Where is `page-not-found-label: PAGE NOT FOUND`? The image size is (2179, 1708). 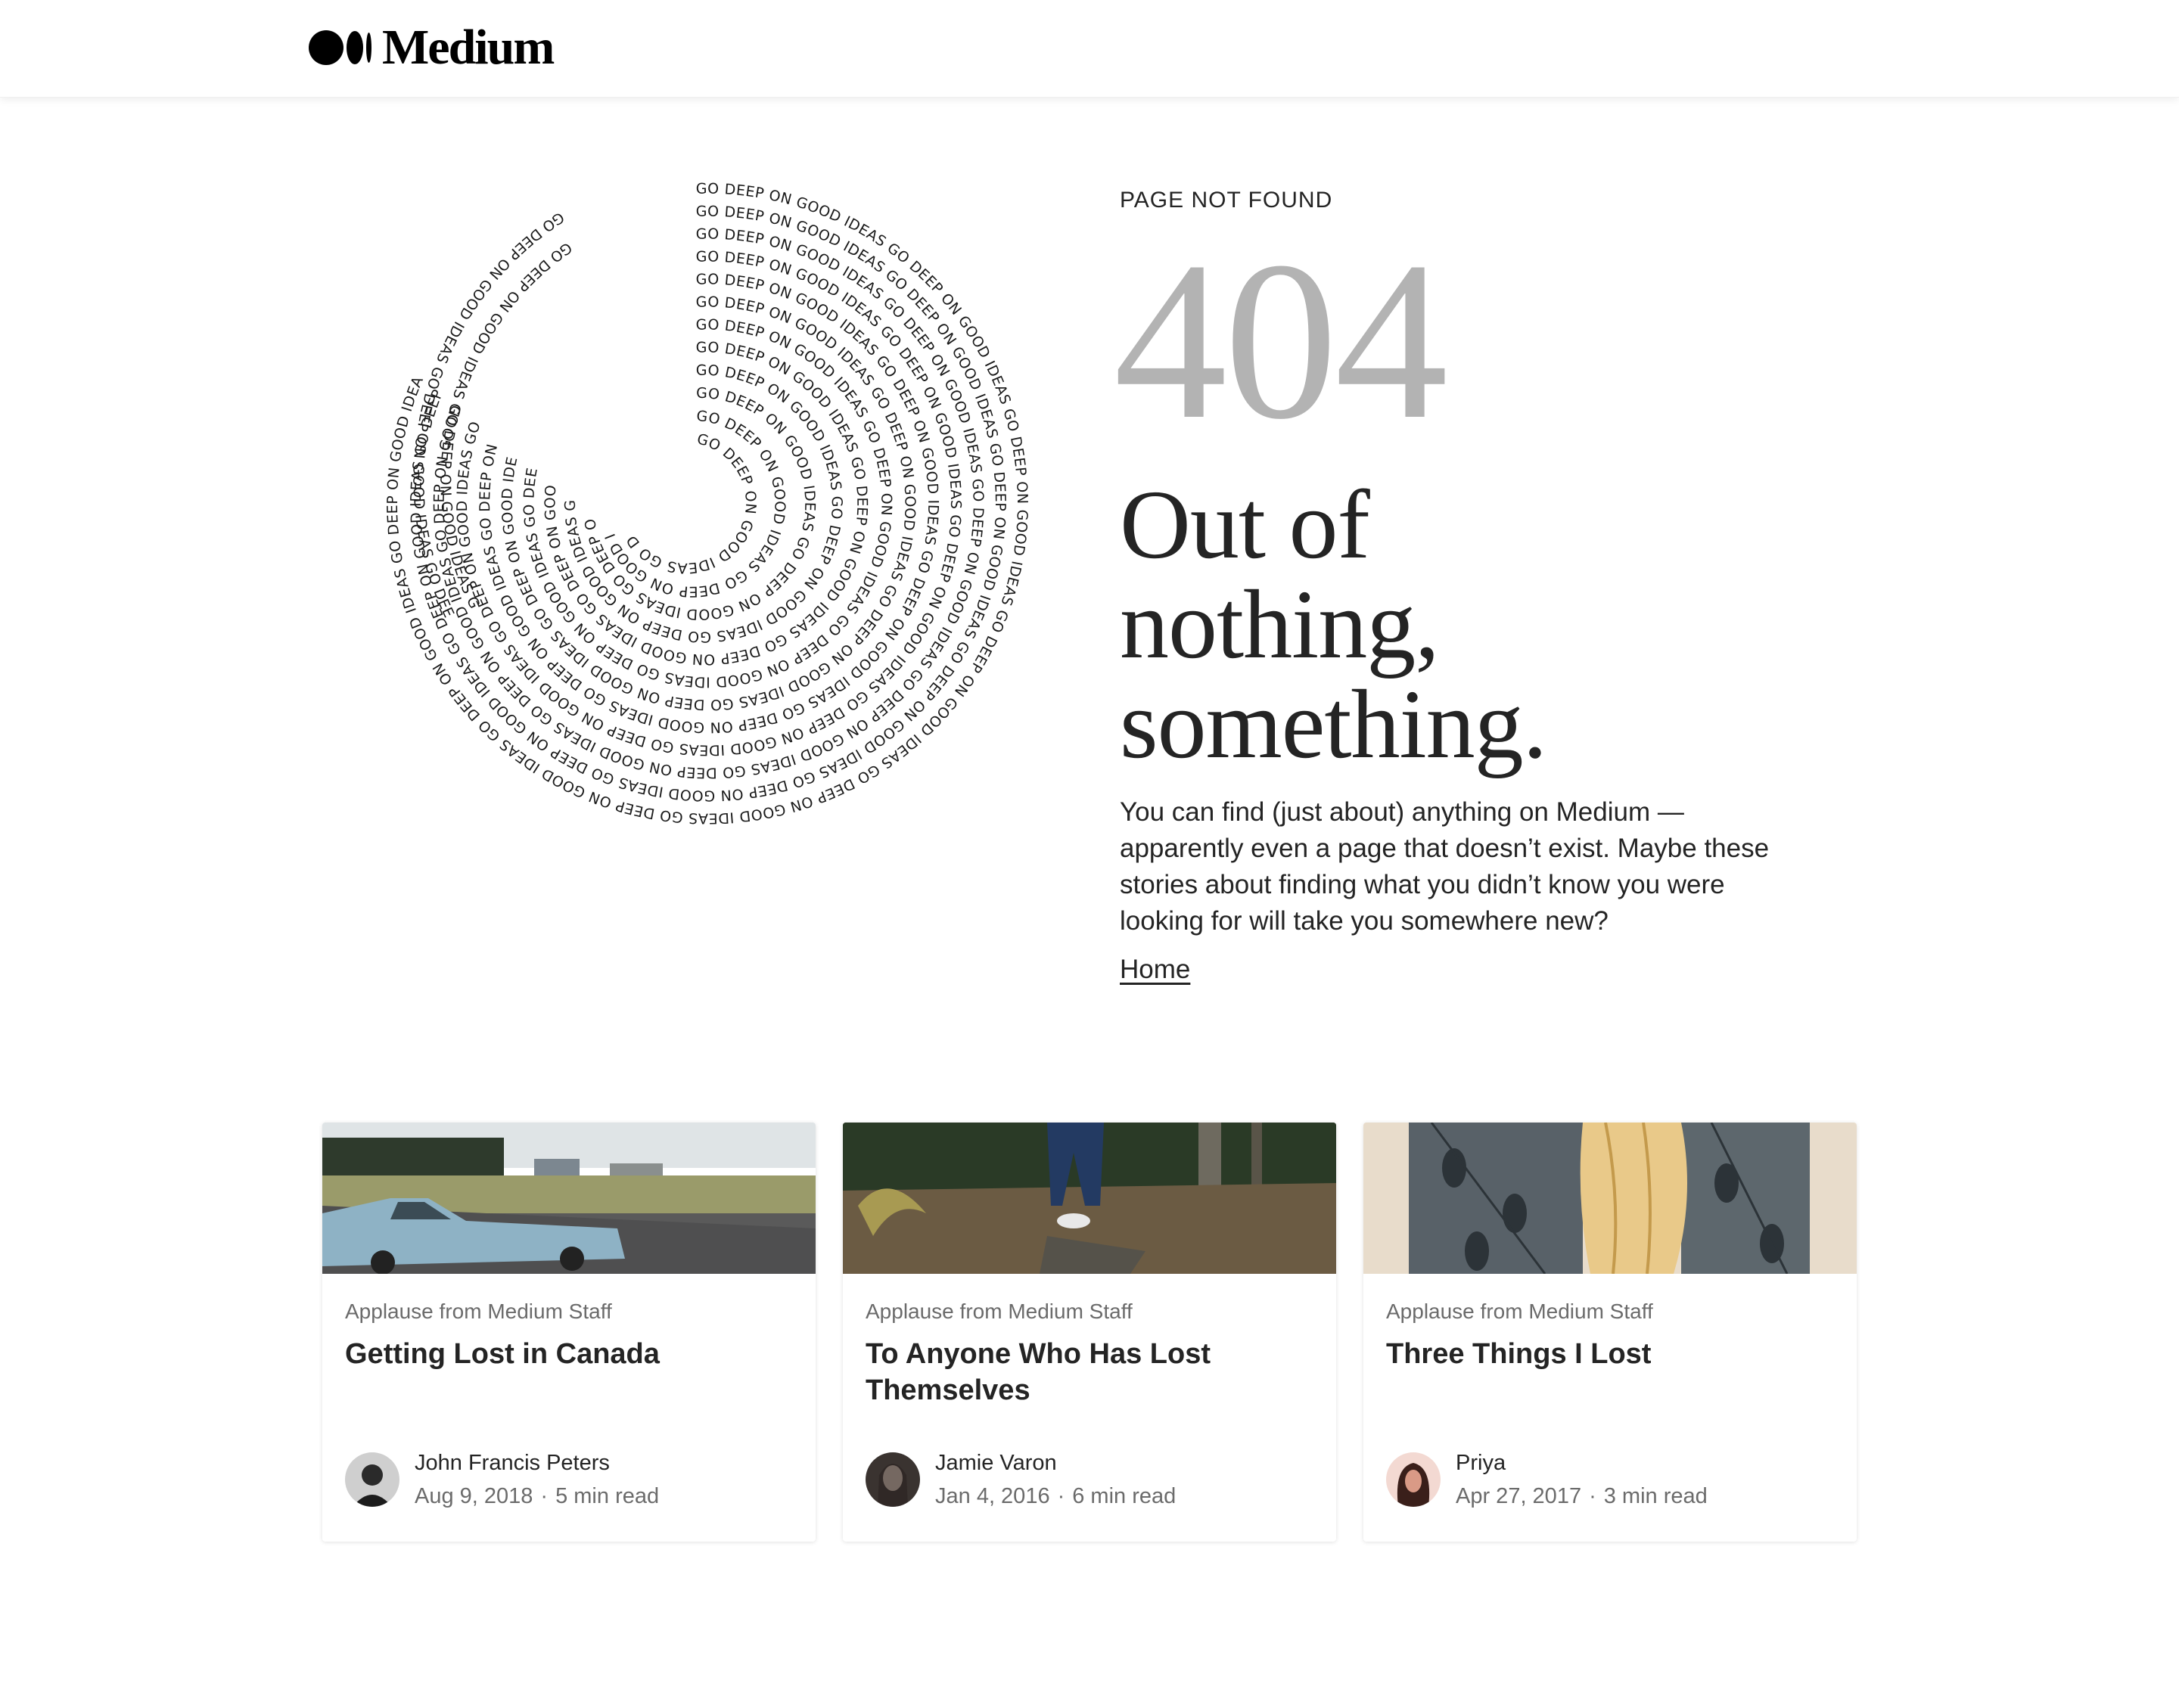 page-not-found-label: PAGE NOT FOUND is located at coordinates (1226, 201).